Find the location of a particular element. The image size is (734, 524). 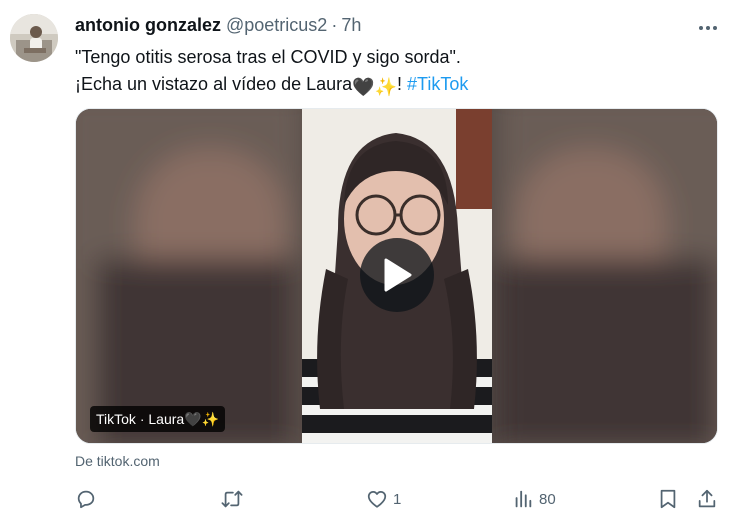

bookmark-button is located at coordinates (668, 499).